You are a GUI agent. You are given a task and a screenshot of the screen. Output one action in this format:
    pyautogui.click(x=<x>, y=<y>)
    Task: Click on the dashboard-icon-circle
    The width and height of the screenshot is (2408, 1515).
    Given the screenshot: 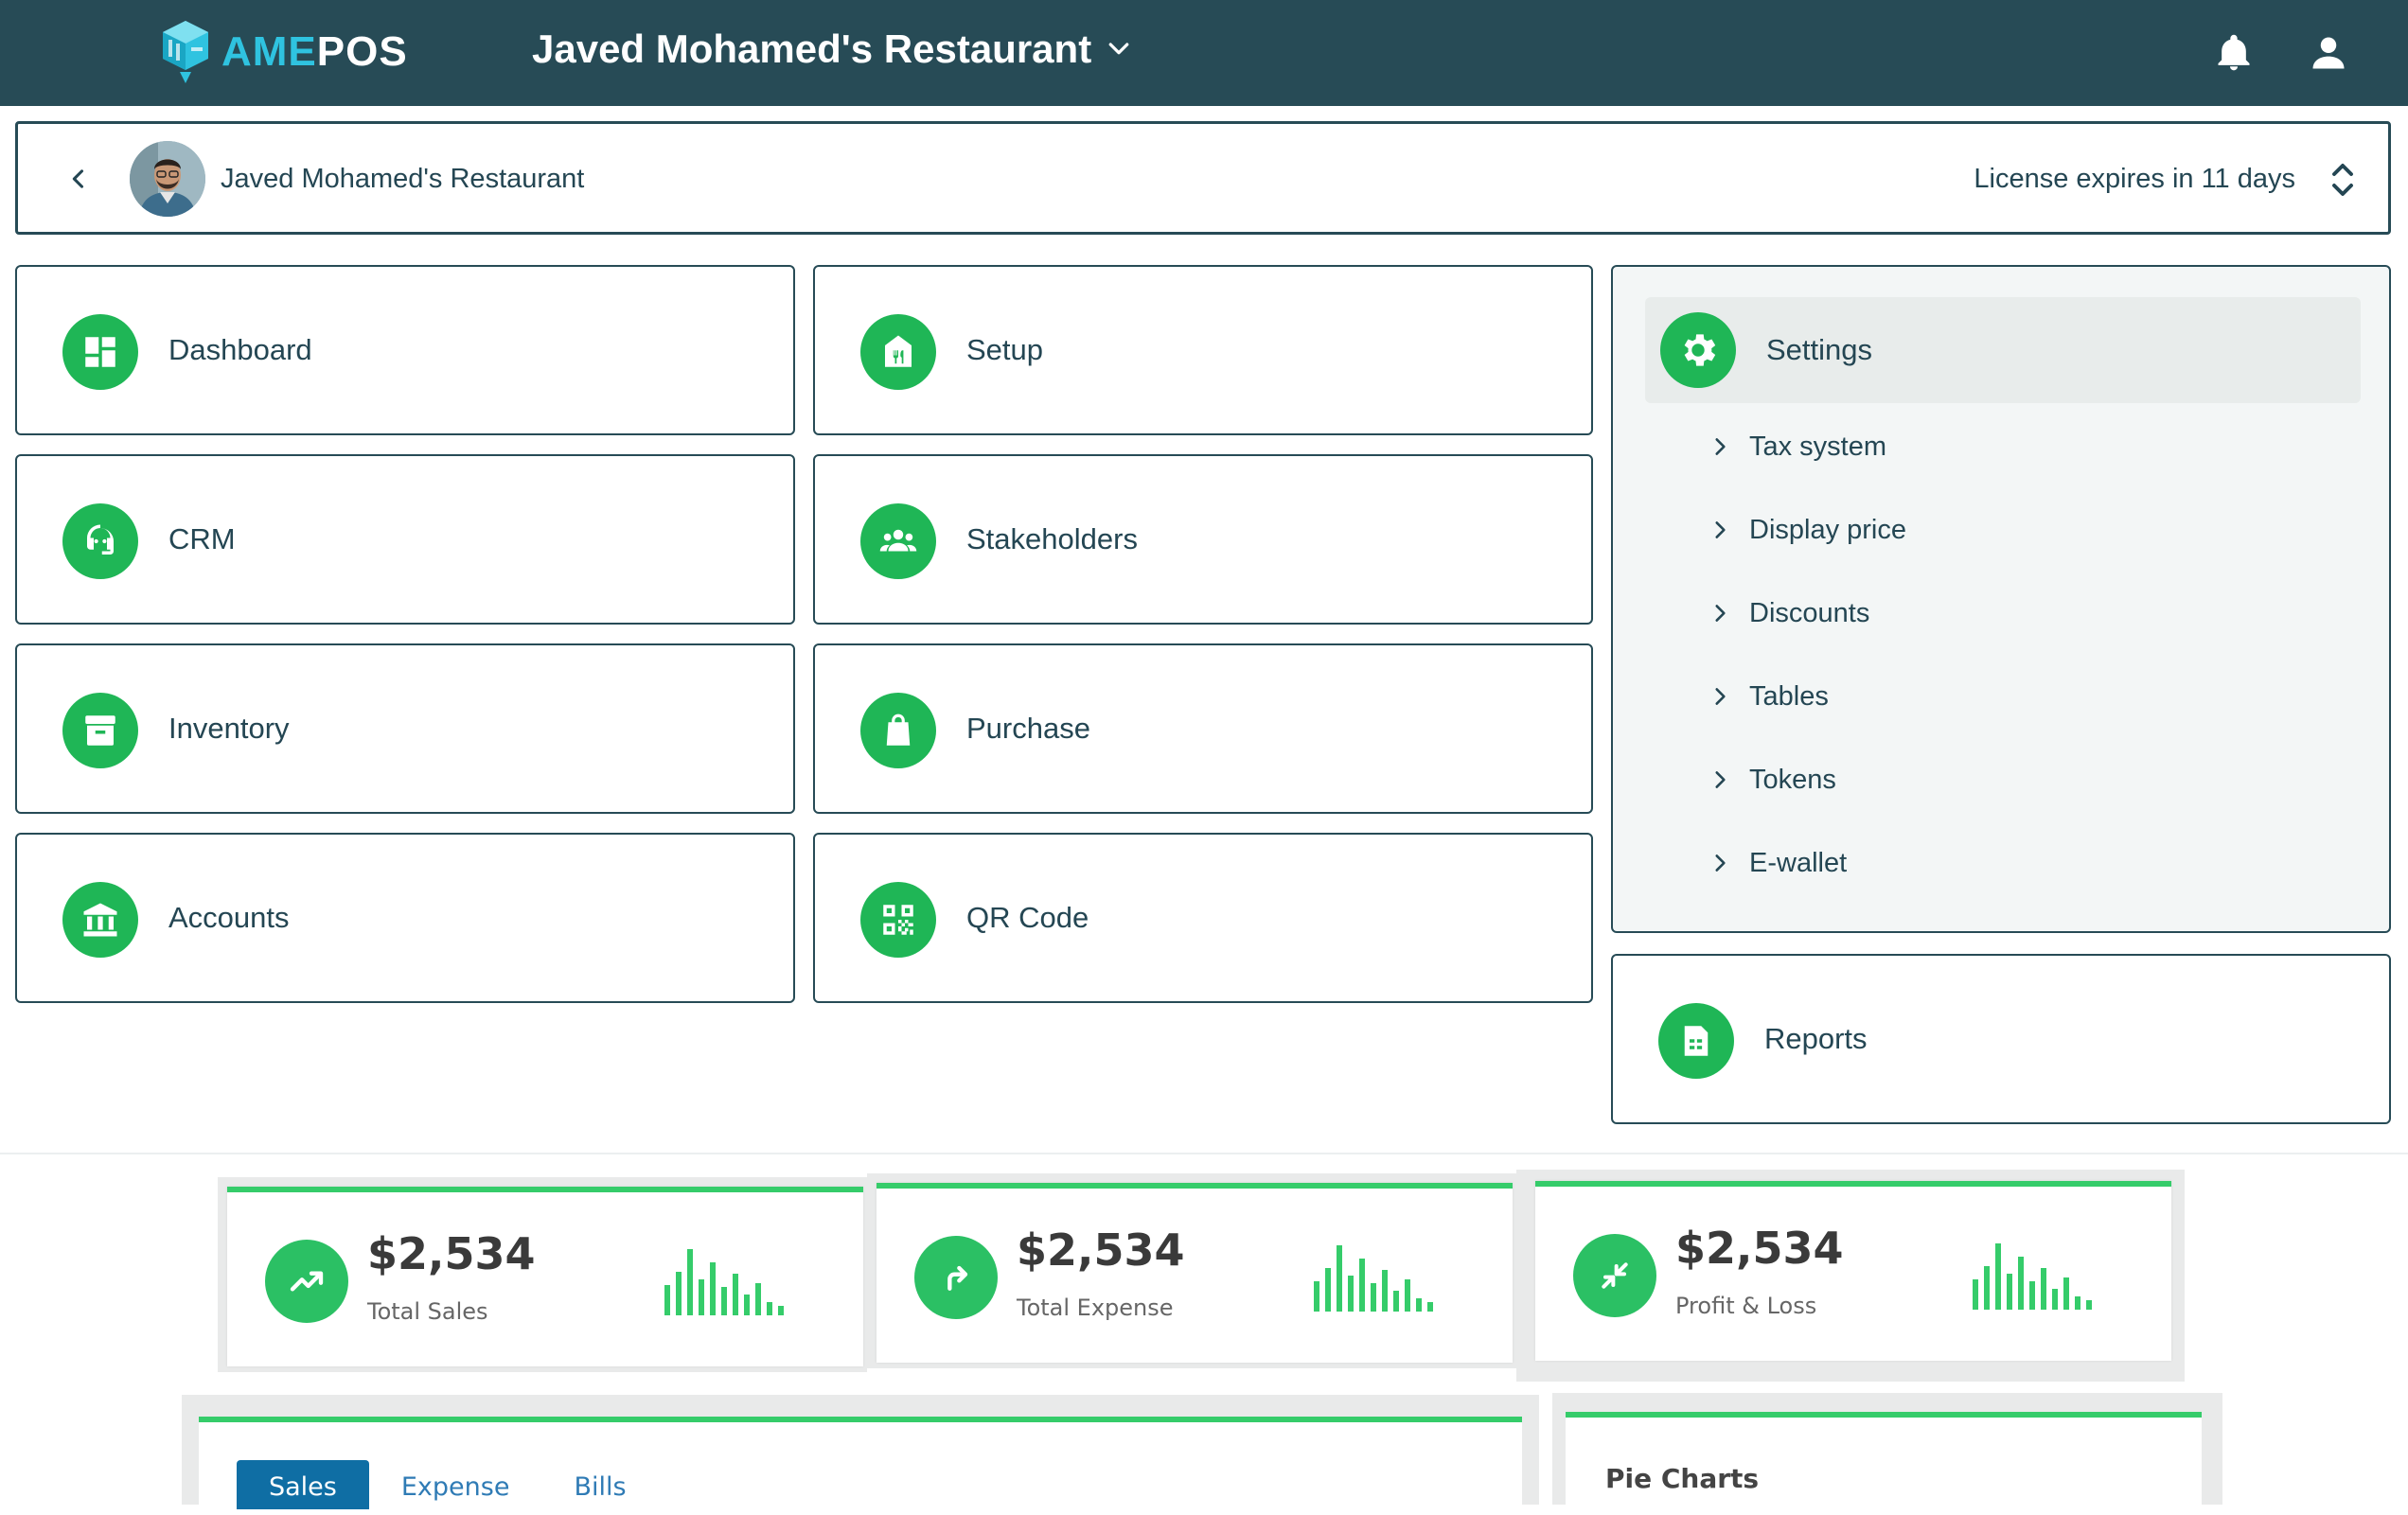 What is the action you would take?
    pyautogui.click(x=100, y=352)
    